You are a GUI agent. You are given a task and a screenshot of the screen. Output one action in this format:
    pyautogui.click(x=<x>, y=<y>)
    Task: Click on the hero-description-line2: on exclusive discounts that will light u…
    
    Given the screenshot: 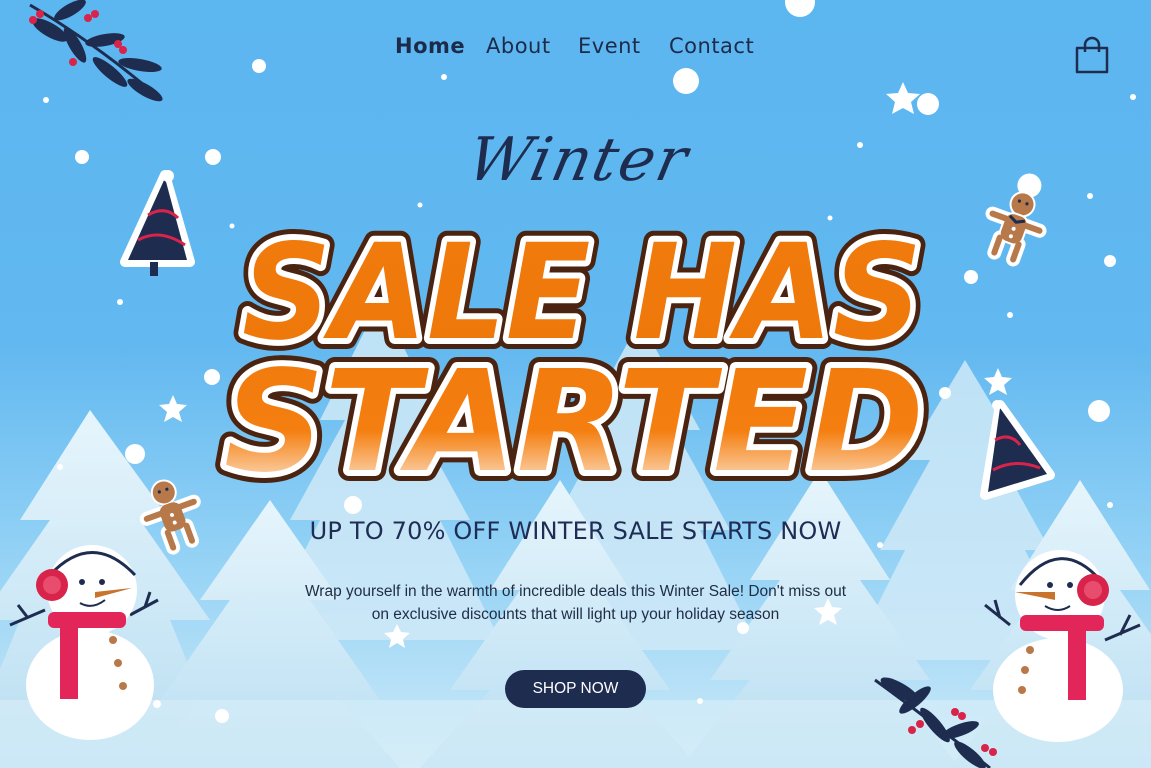 What is the action you would take?
    pyautogui.click(x=575, y=614)
    